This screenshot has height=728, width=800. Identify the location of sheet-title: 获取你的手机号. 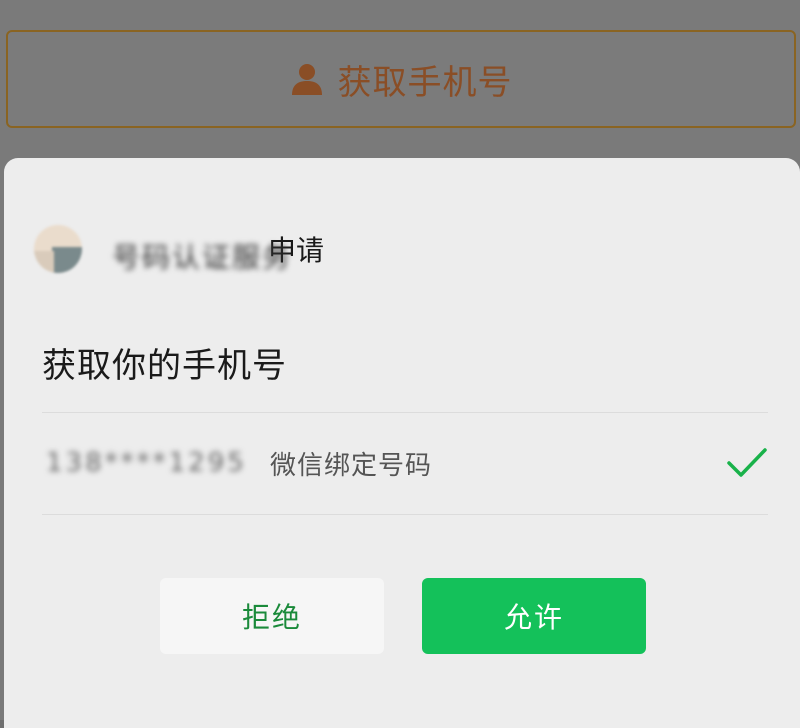
(164, 366).